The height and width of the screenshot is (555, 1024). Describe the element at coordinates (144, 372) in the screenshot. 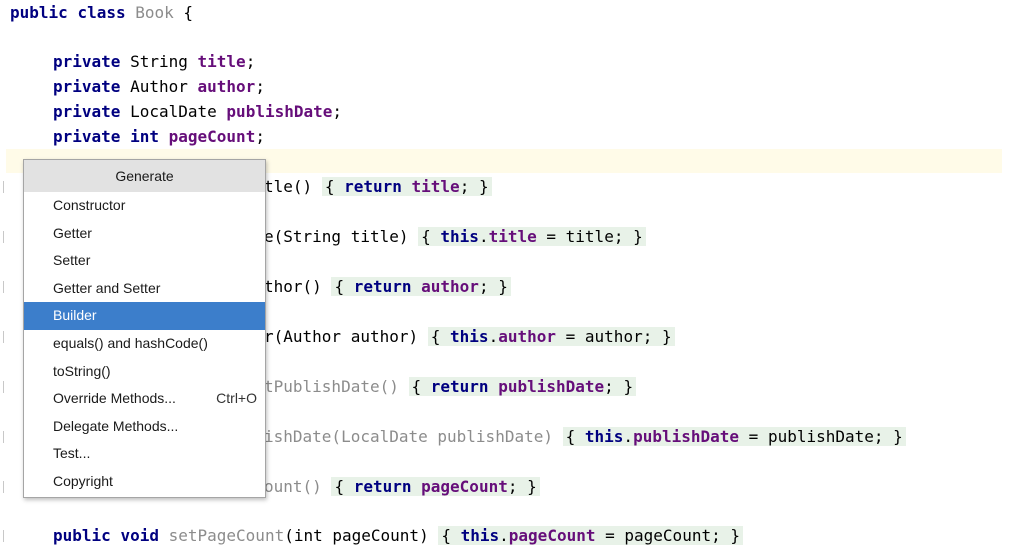

I see `menu-item-tostring: toString()` at that location.